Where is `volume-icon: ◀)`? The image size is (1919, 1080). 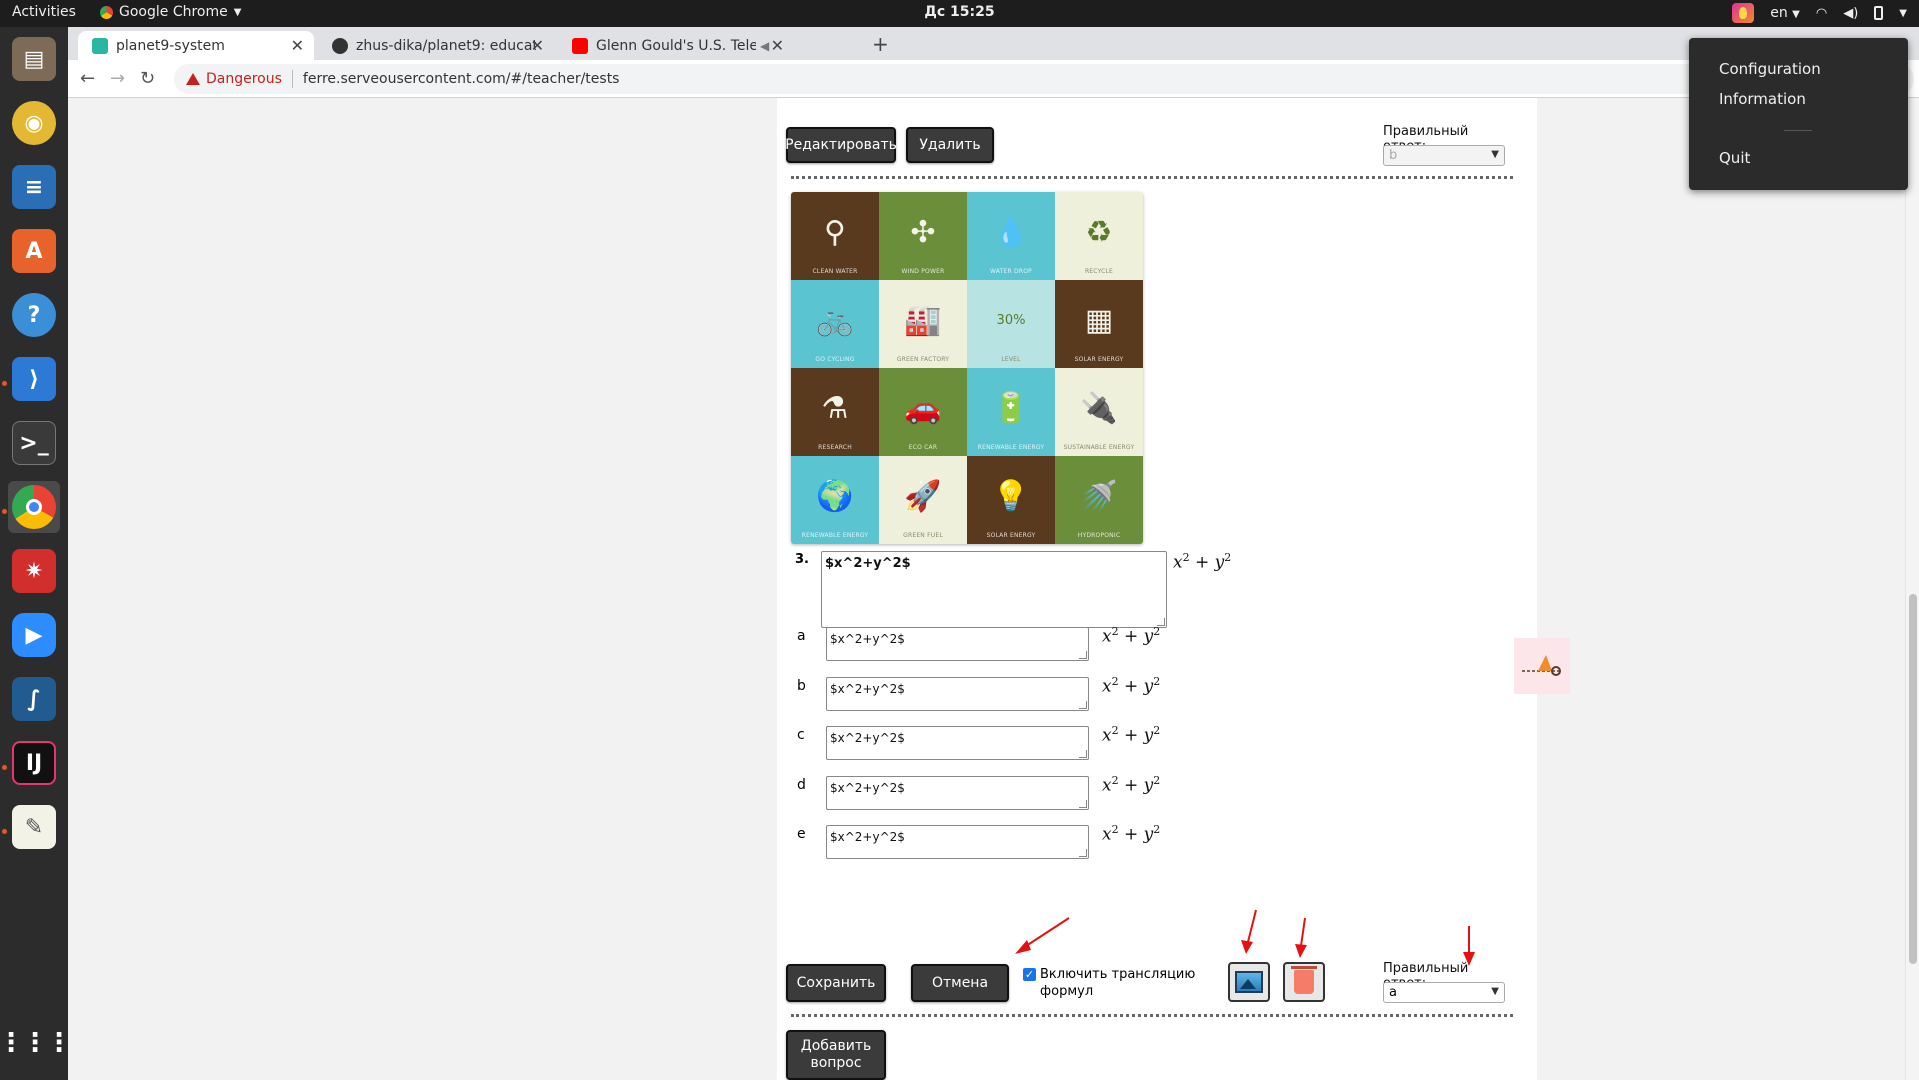 volume-icon: ◀) is located at coordinates (1850, 13).